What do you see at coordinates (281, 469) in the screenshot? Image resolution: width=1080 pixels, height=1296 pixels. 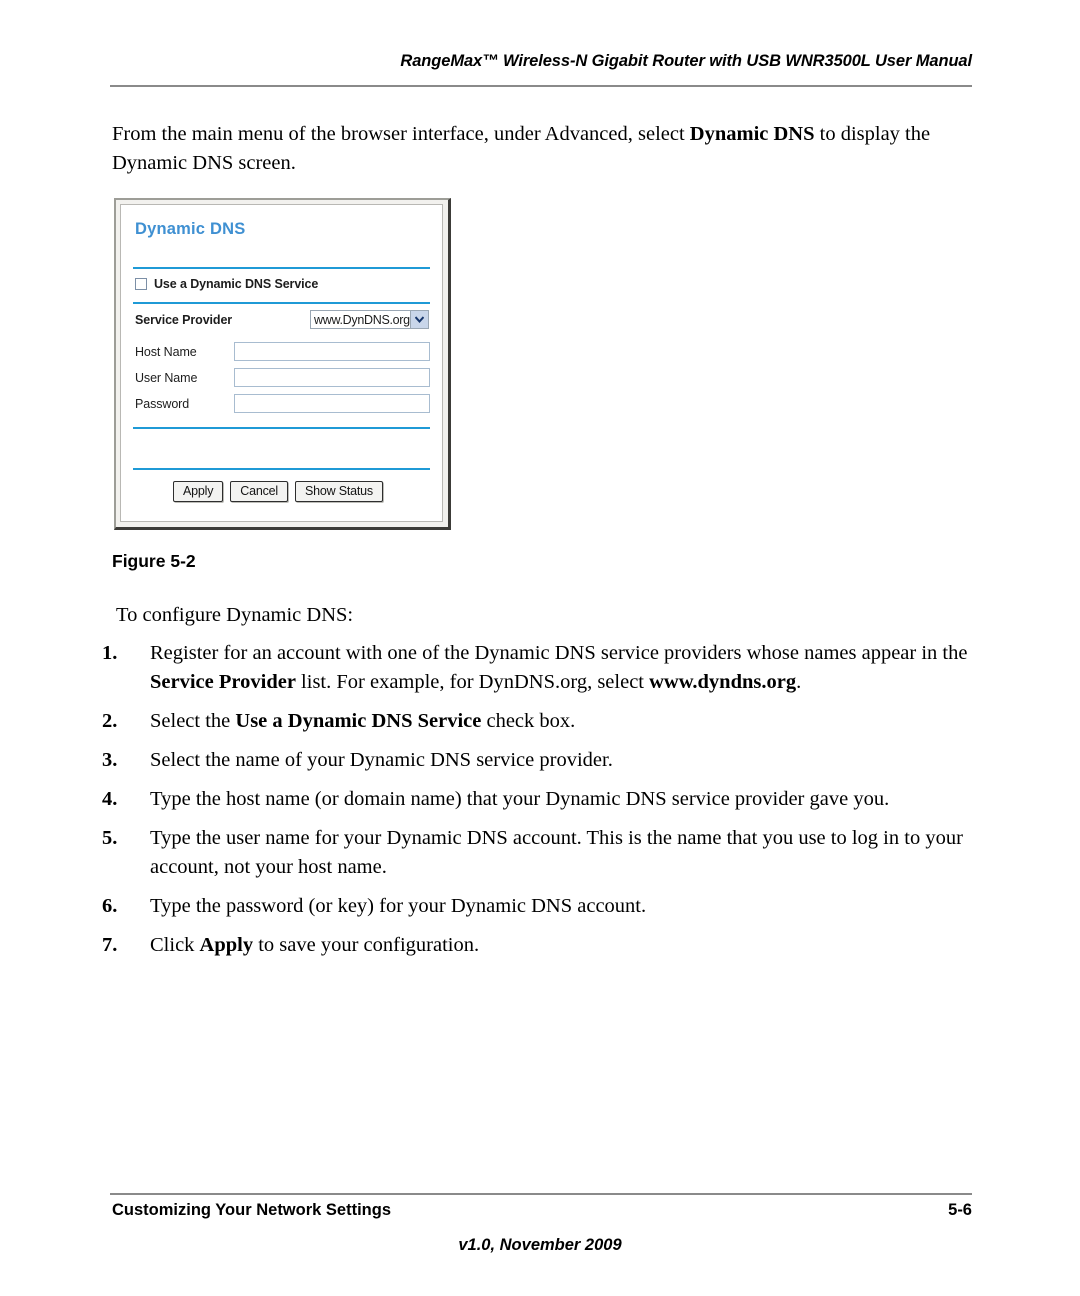 I see `panel-divider-buttons` at bounding box center [281, 469].